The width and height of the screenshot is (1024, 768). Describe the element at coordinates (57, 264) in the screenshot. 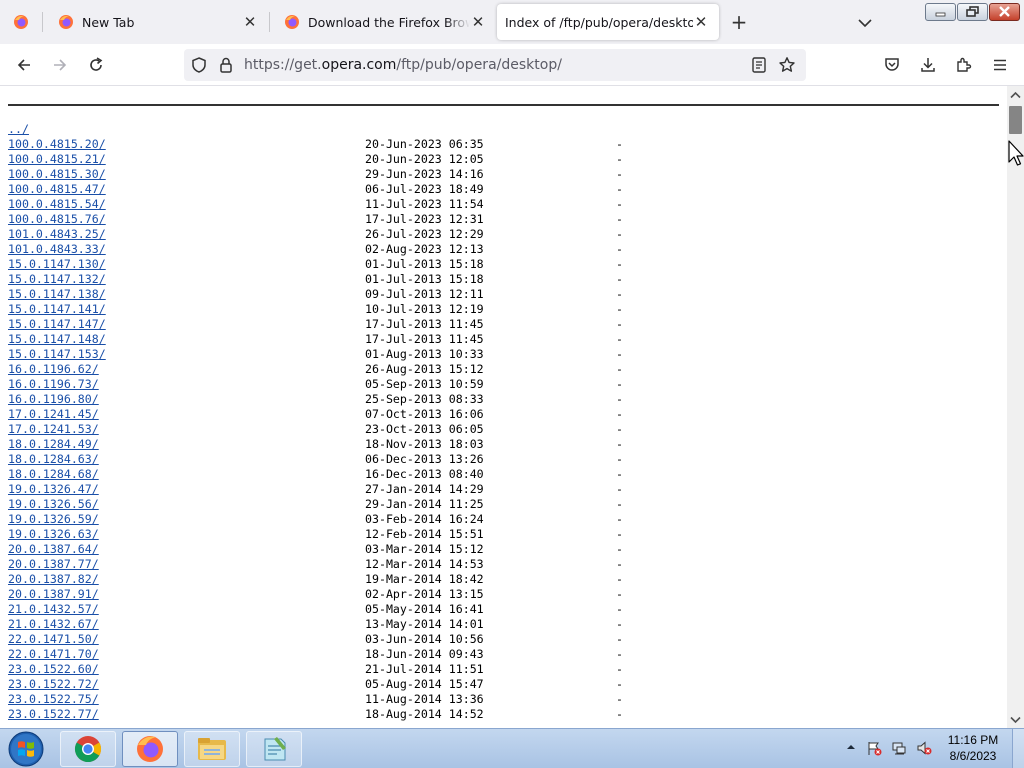

I see `directory-link: 15.0.1147.130/` at that location.